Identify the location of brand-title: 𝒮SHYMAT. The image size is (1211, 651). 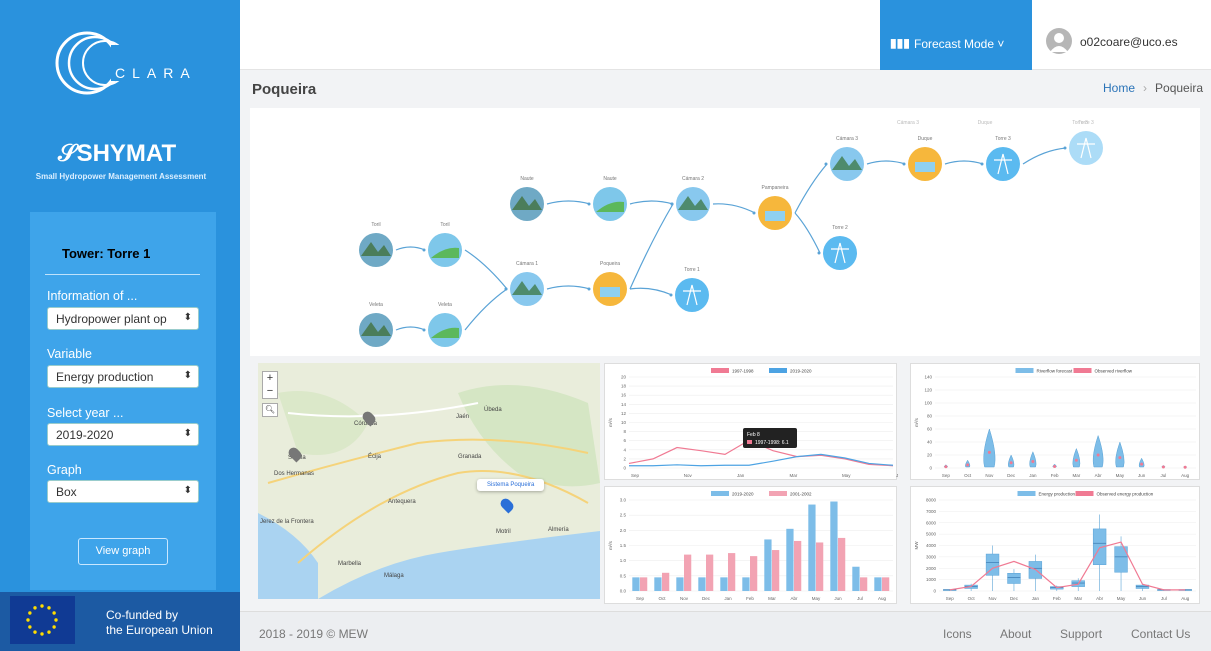
(117, 153).